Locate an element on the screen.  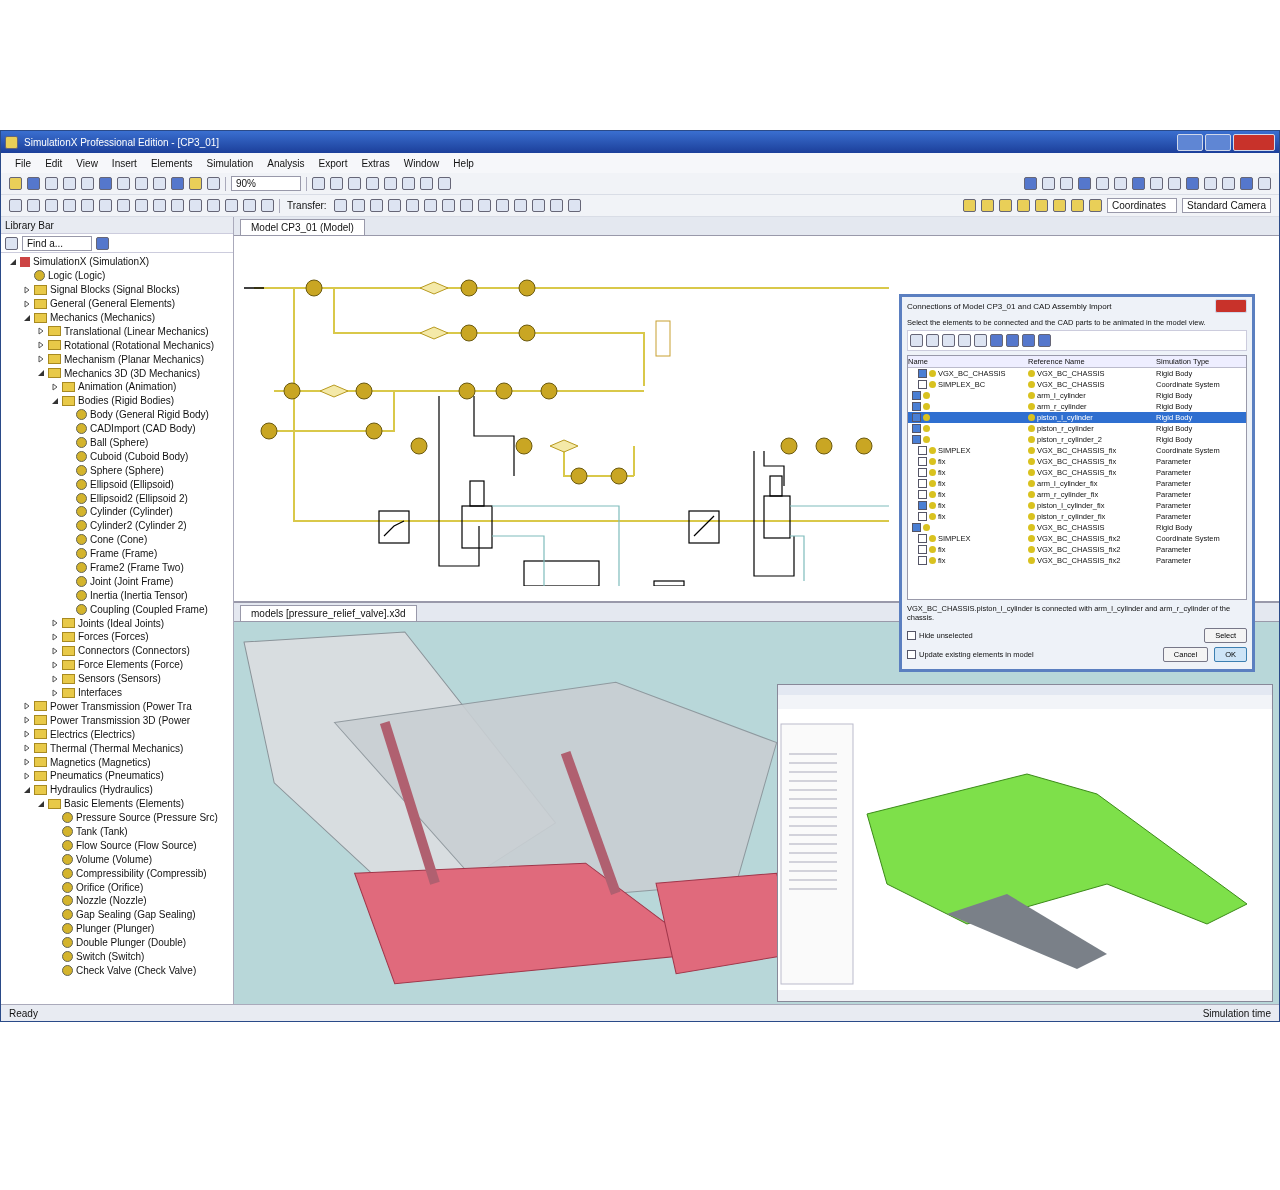
menu-item: Analysis is located at coordinates (286, 163).